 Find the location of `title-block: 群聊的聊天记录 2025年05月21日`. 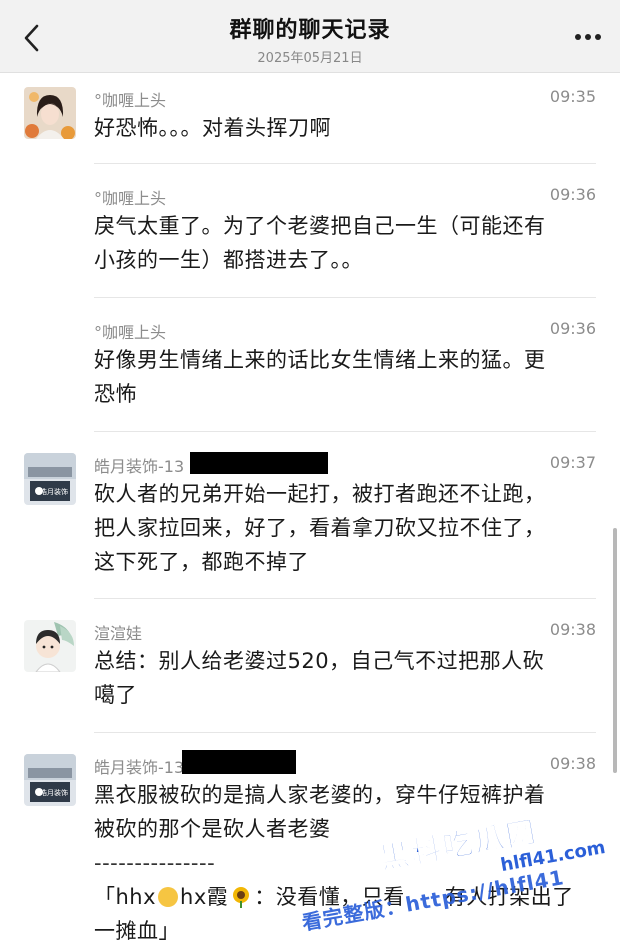

title-block: 群聊的聊天记录 2025年05月21日 is located at coordinates (310, 39).